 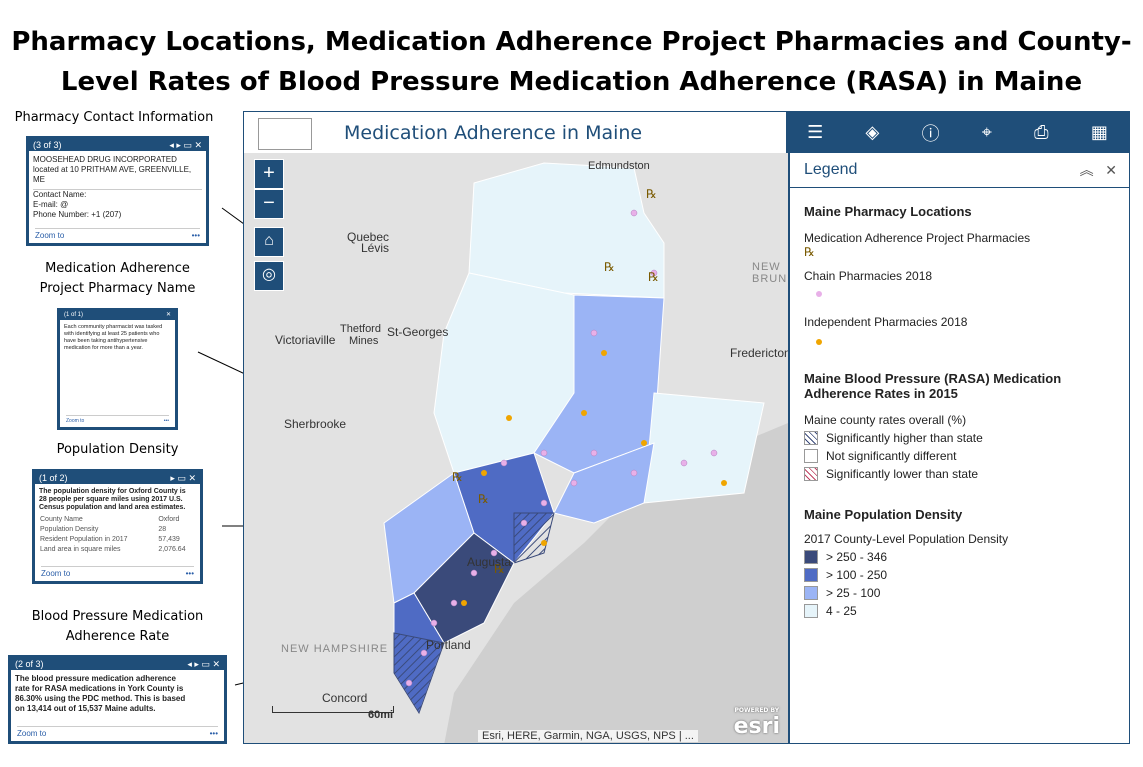 What do you see at coordinates (269, 276) in the screenshot?
I see `locate-me-icon: ◎` at bounding box center [269, 276].